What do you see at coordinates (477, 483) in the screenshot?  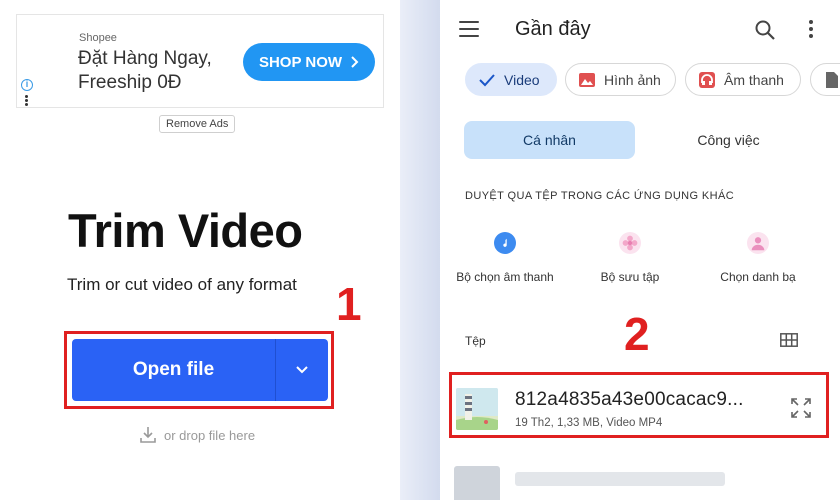 I see `video-thumbnail-next` at bounding box center [477, 483].